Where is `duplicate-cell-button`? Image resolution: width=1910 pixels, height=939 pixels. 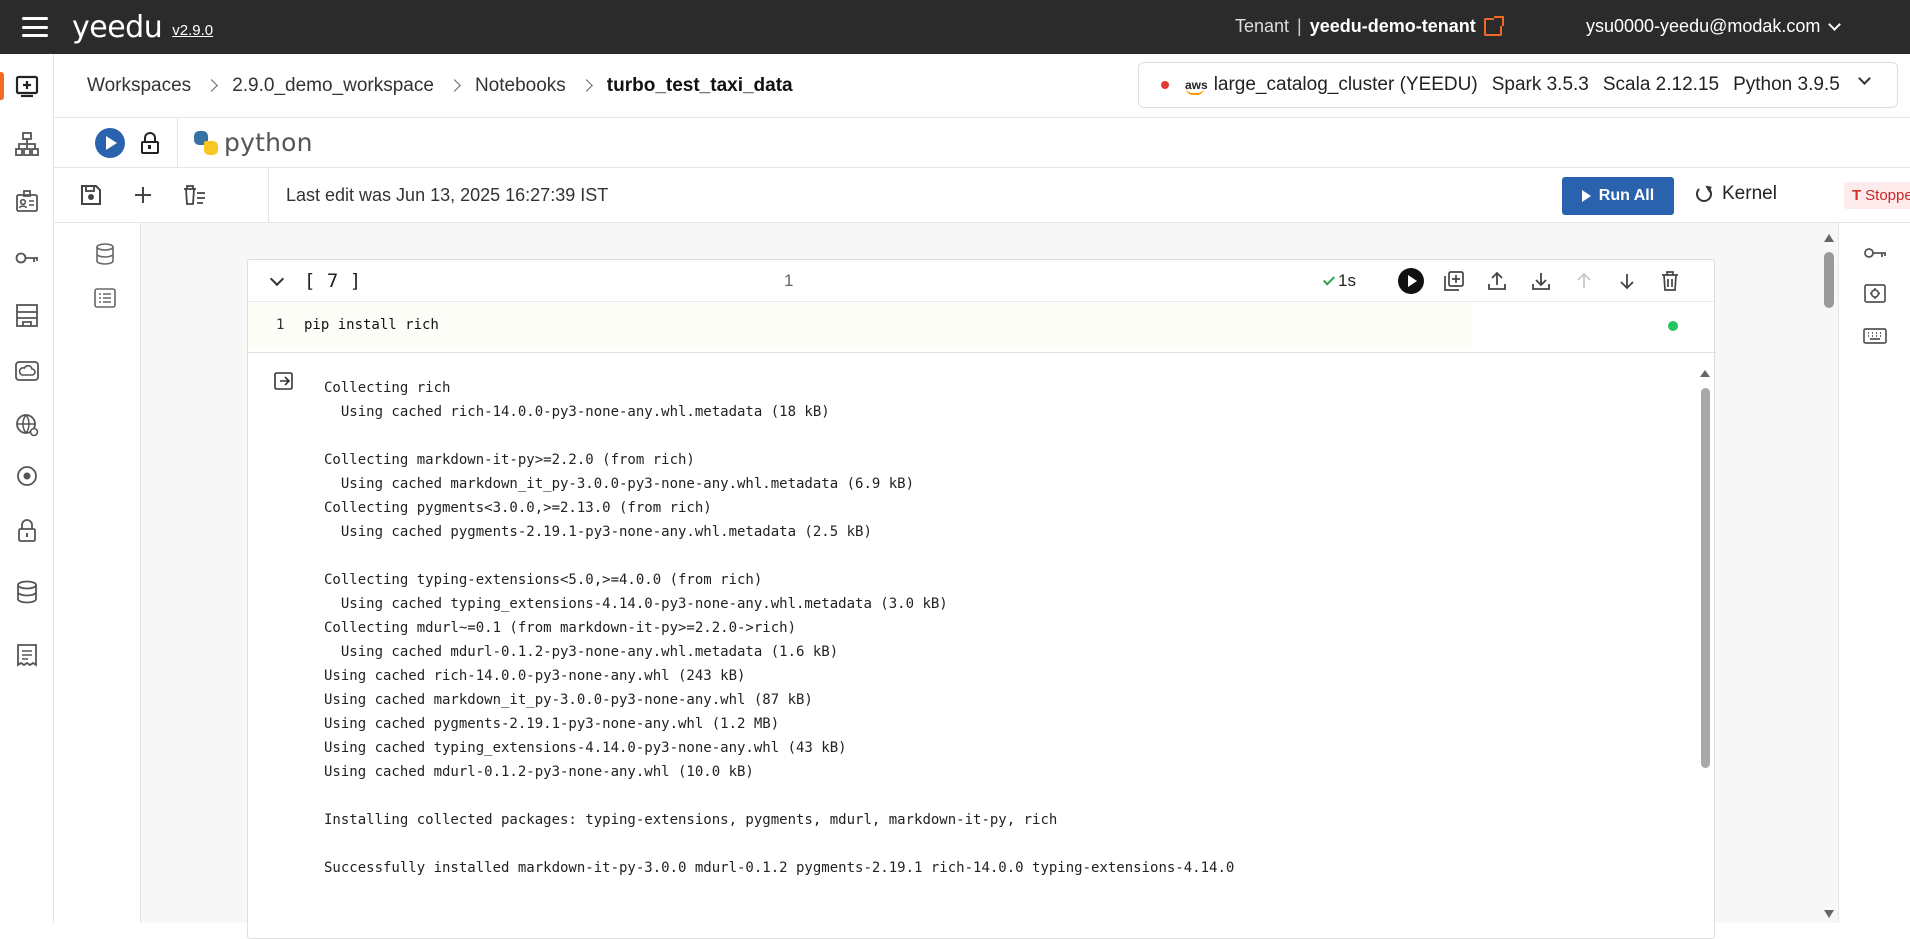 duplicate-cell-button is located at coordinates (1454, 281).